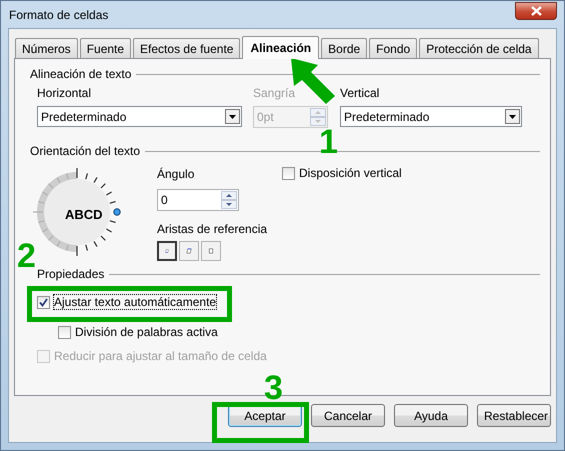 The image size is (565, 451). Describe the element at coordinates (393, 48) in the screenshot. I see `tab: Fondo` at that location.